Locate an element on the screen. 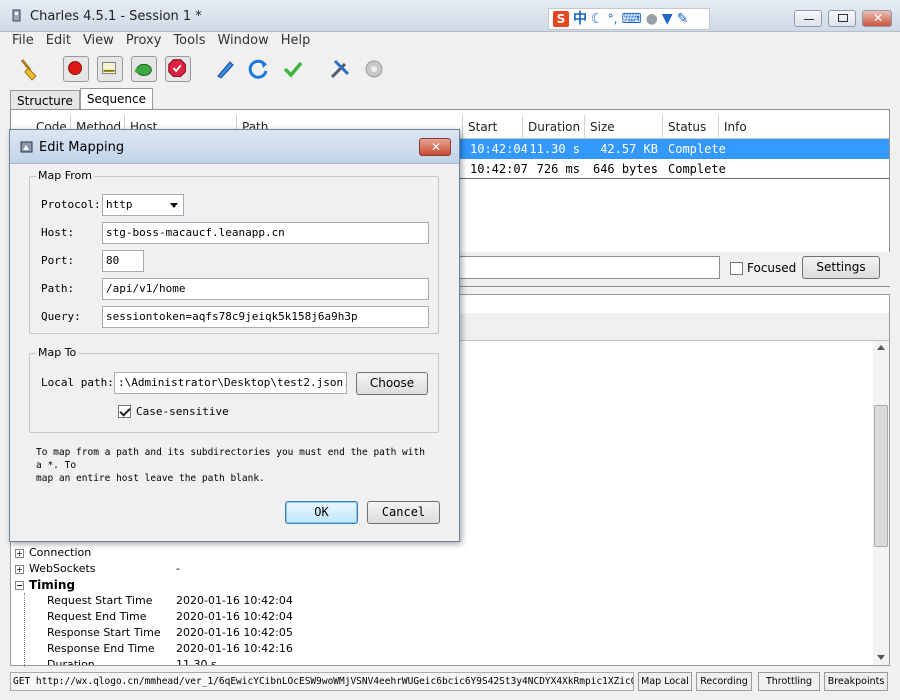 The height and width of the screenshot is (700, 900). tree-label: WebSockets is located at coordinates (62, 568).